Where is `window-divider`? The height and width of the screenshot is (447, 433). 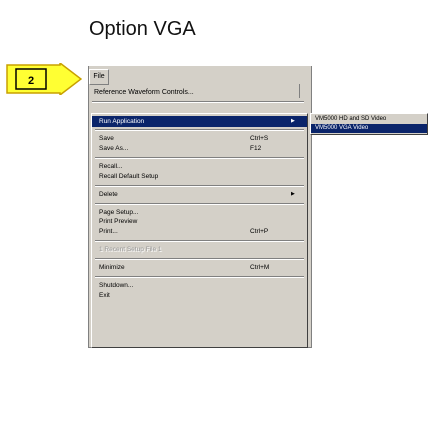
window-divider is located at coordinates (299, 91).